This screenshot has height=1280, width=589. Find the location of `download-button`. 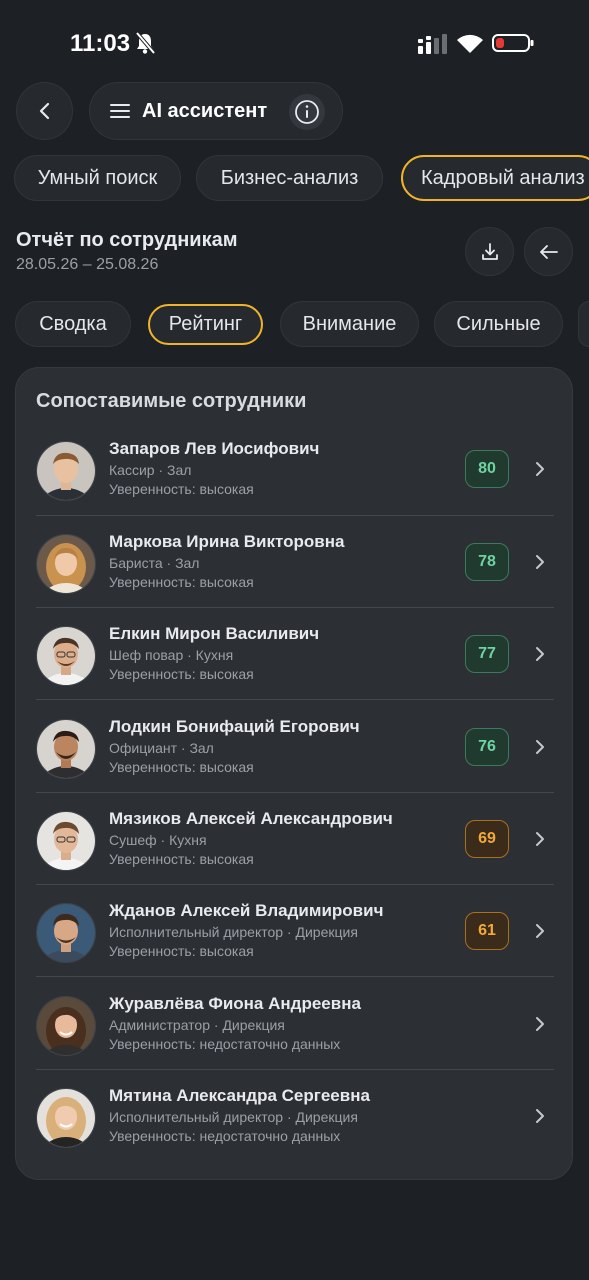

download-button is located at coordinates (489, 251).